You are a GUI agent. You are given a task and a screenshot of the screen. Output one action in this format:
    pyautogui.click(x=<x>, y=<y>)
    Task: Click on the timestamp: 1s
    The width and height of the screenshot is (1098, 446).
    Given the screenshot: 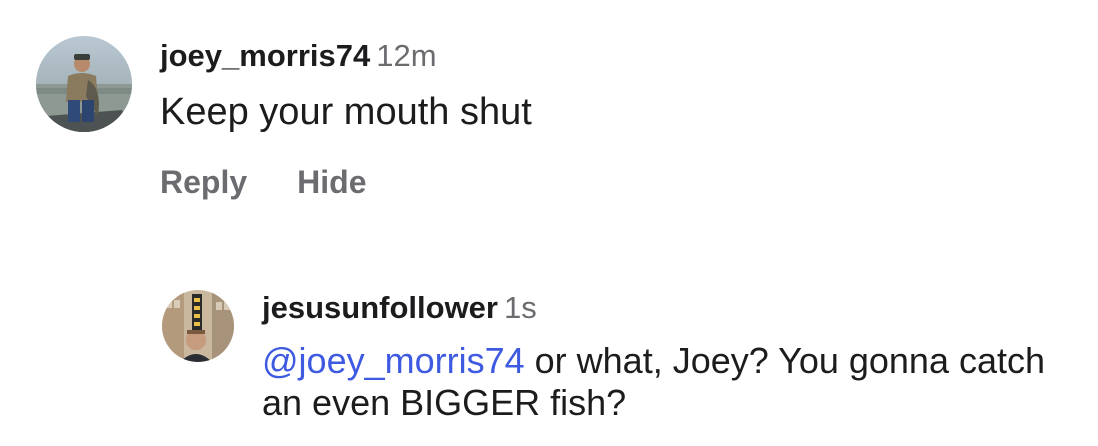 What is the action you would take?
    pyautogui.click(x=520, y=307)
    